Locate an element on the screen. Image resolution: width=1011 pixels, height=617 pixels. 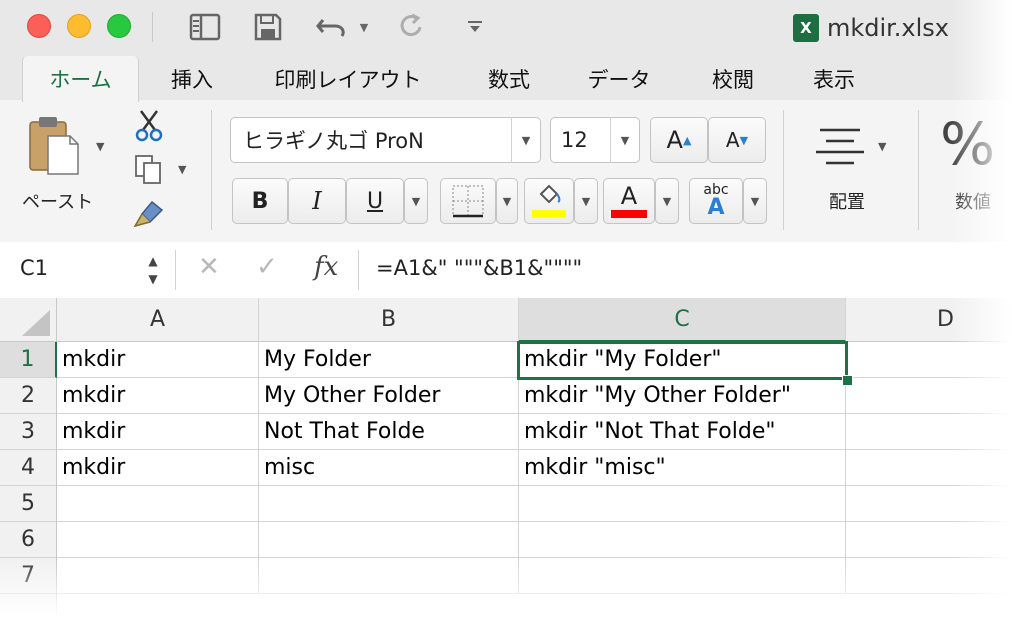
row-header-6: 6 is located at coordinates (28, 540).